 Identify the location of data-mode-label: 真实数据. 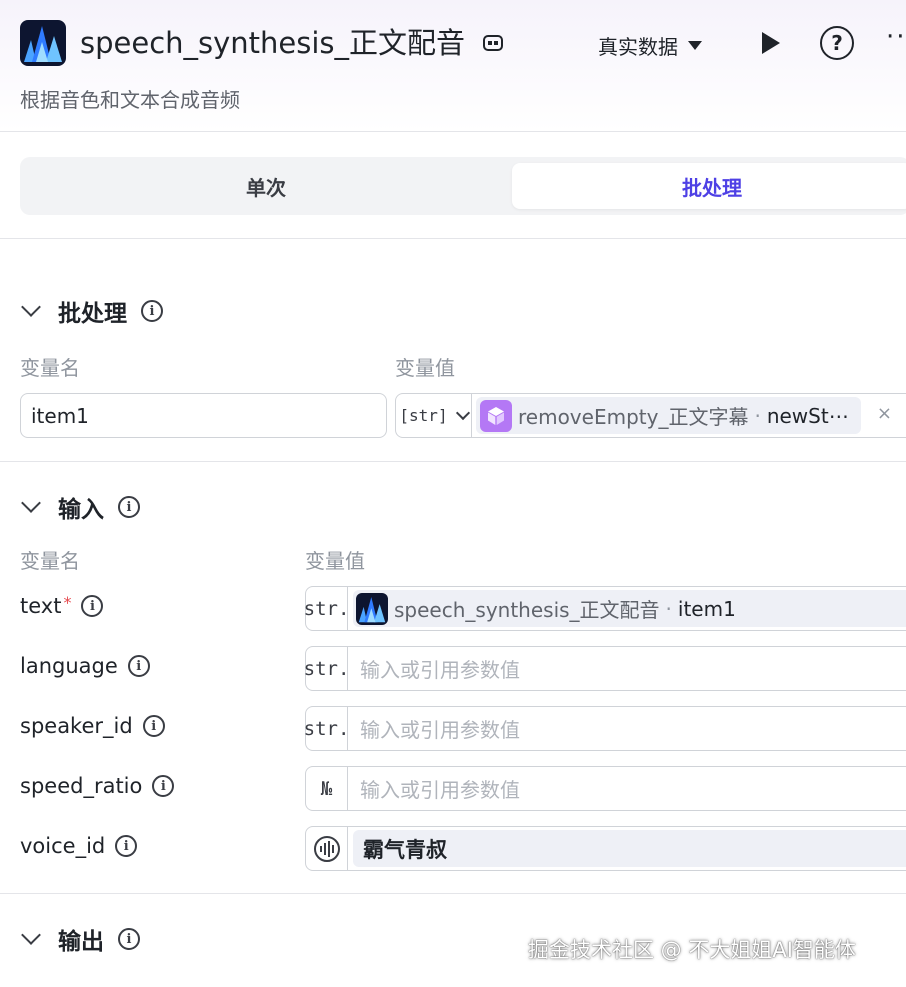
(638, 46).